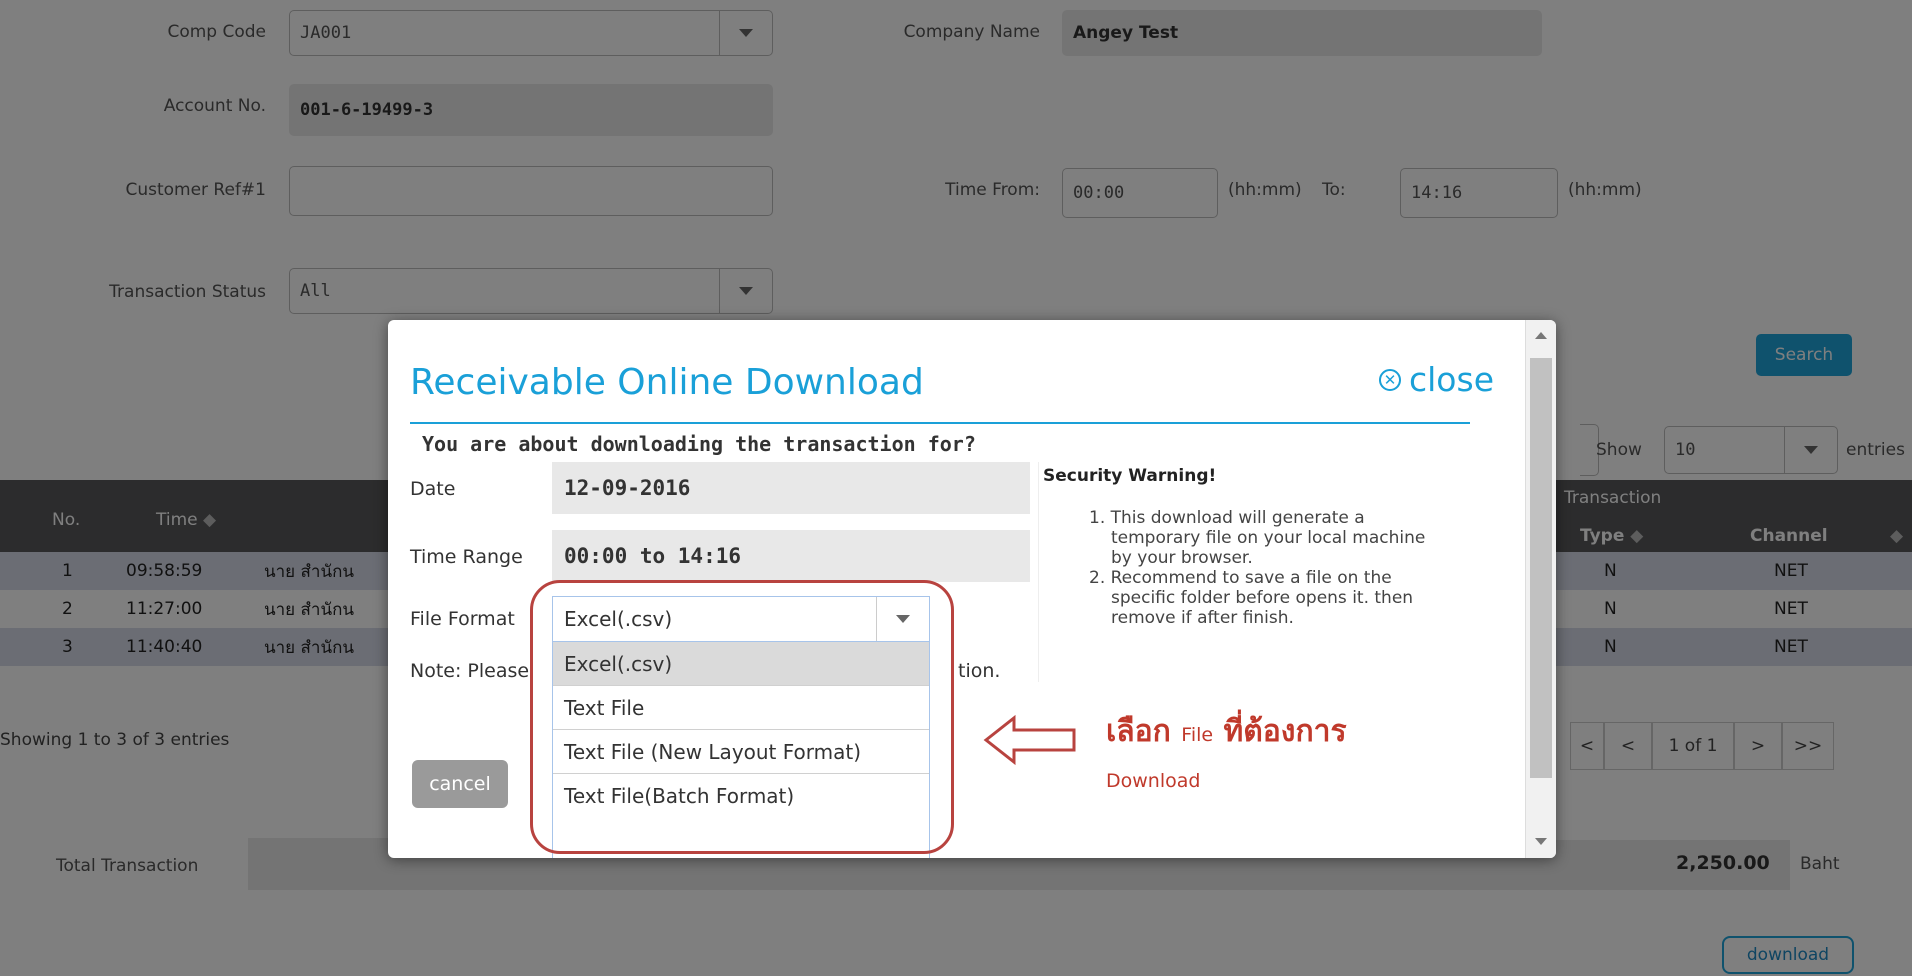 The width and height of the screenshot is (1912, 976). Describe the element at coordinates (462, 619) in the screenshot. I see `file-format-label: File Format` at that location.